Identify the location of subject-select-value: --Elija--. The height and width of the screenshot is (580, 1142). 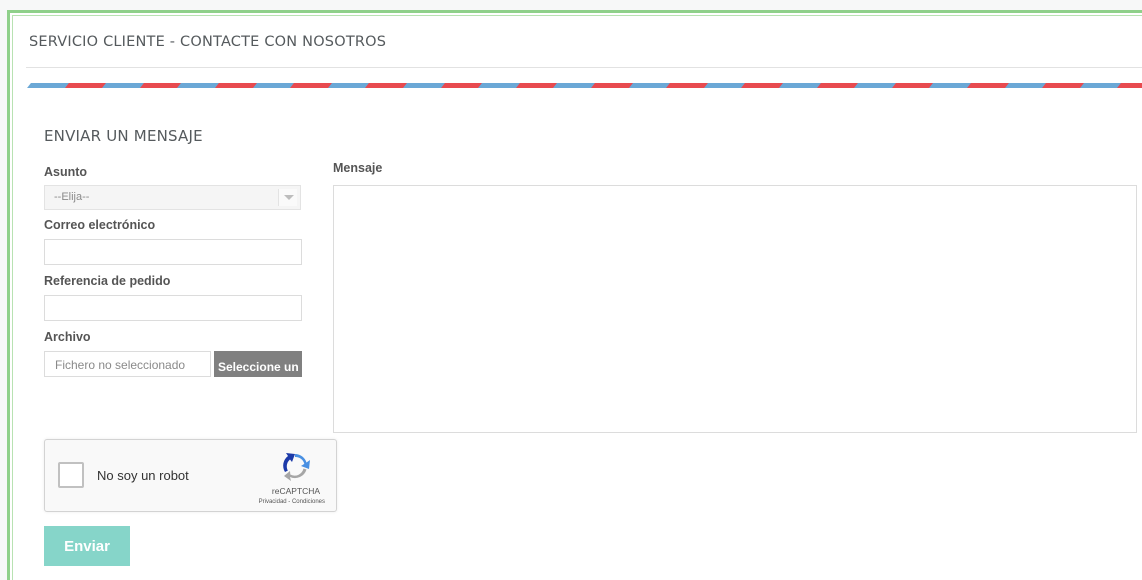
(72, 197).